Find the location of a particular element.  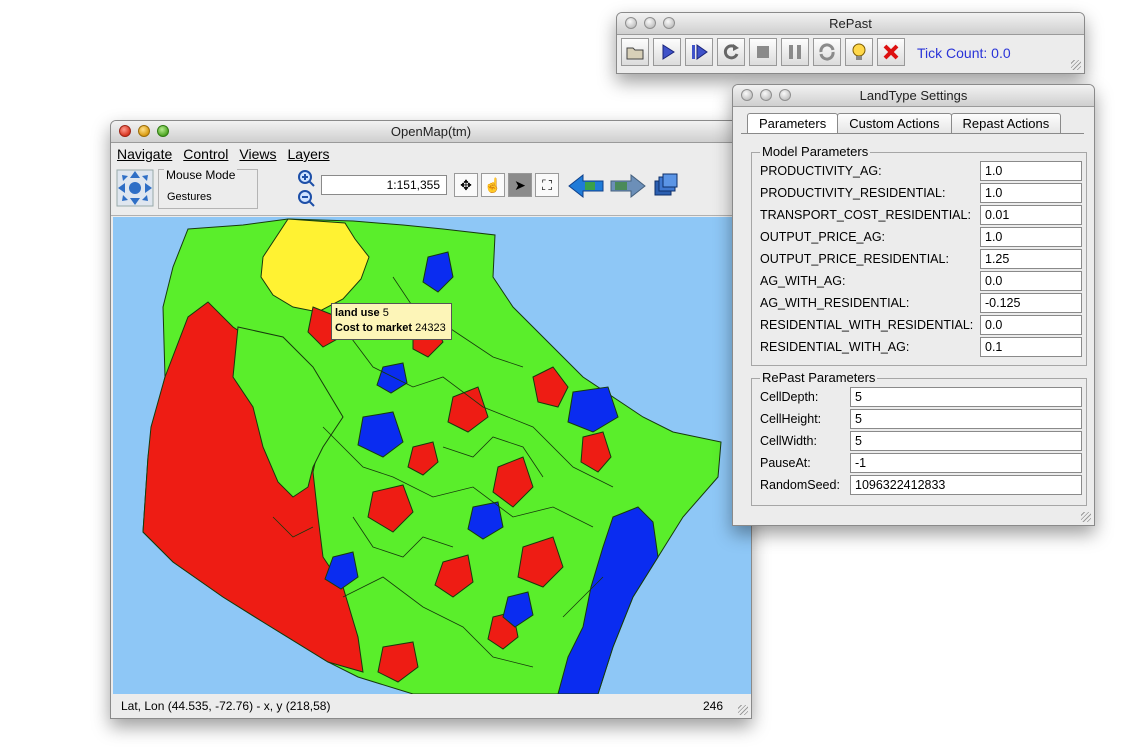

move-icon: ✥ is located at coordinates (466, 185).